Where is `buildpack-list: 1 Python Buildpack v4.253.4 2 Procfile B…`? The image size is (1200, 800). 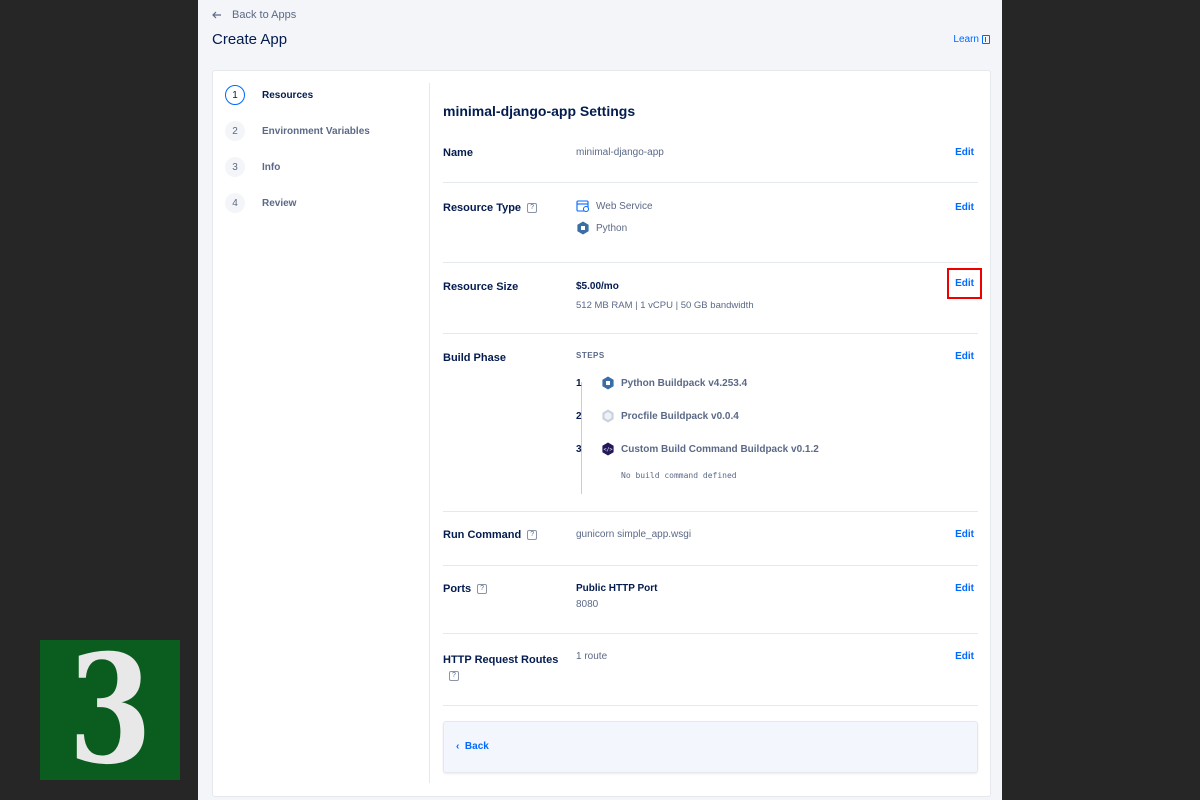 buildpack-list: 1 Python Buildpack v4.253.4 2 Procfile B… is located at coordinates (726, 434).